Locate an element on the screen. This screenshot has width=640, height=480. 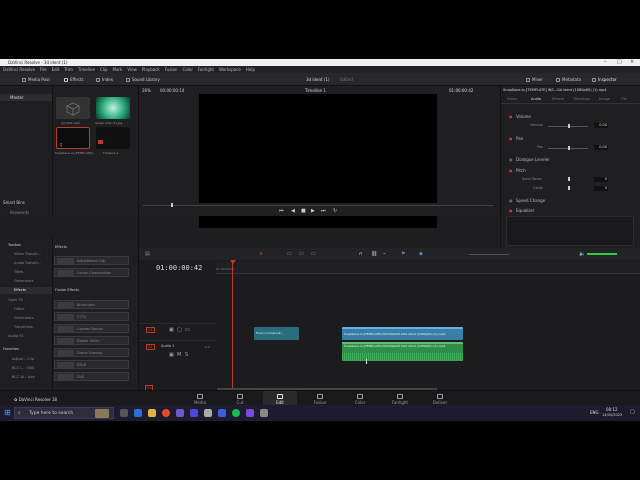
media-thumb-snapsave: ♫ is located at coordinates (73, 138).